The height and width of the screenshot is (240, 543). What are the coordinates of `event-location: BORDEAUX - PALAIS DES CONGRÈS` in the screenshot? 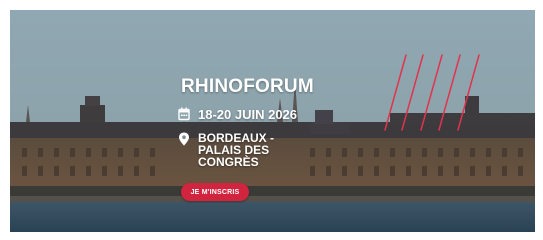 It's located at (233, 150).